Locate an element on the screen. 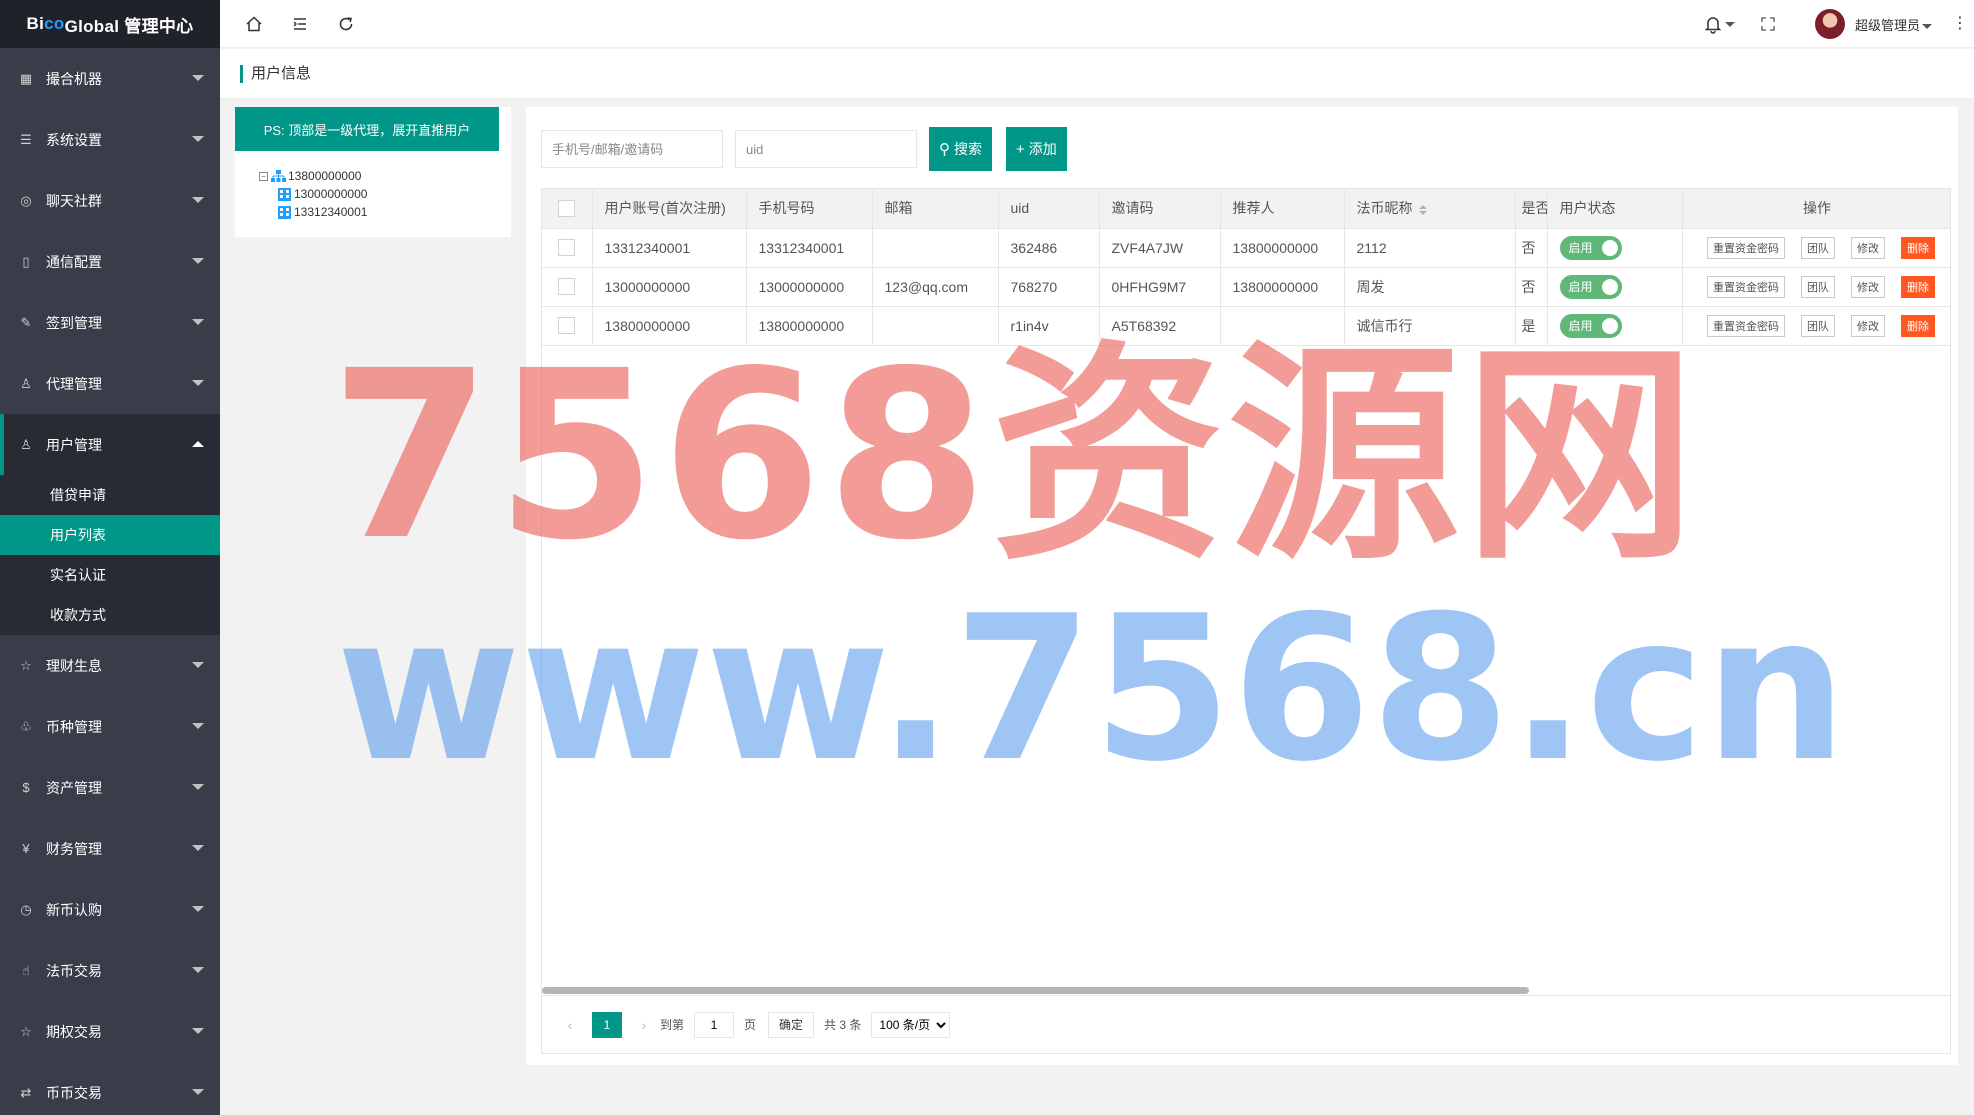 Image resolution: width=1974 pixels, height=1115 pixels. cell-flag: 是 is located at coordinates (1531, 326).